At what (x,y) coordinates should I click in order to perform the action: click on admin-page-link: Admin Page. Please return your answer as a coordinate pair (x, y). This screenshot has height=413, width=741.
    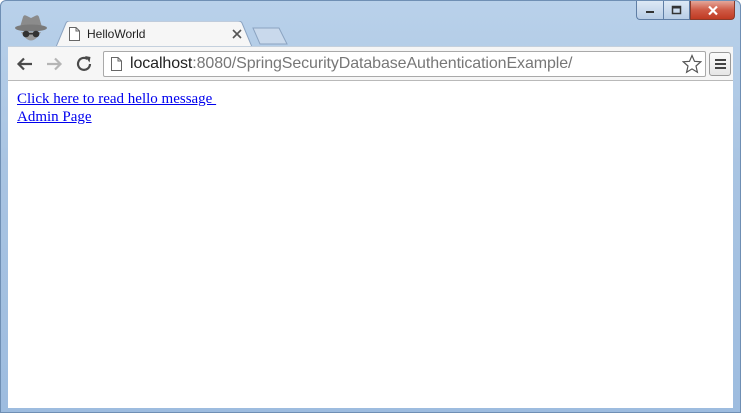
    Looking at the image, I should click on (54, 117).